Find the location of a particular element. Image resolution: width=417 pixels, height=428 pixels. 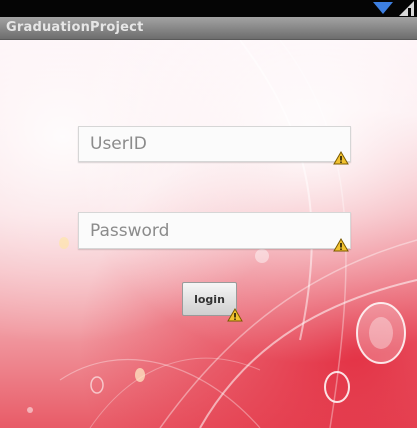

userid-input is located at coordinates (214, 144).